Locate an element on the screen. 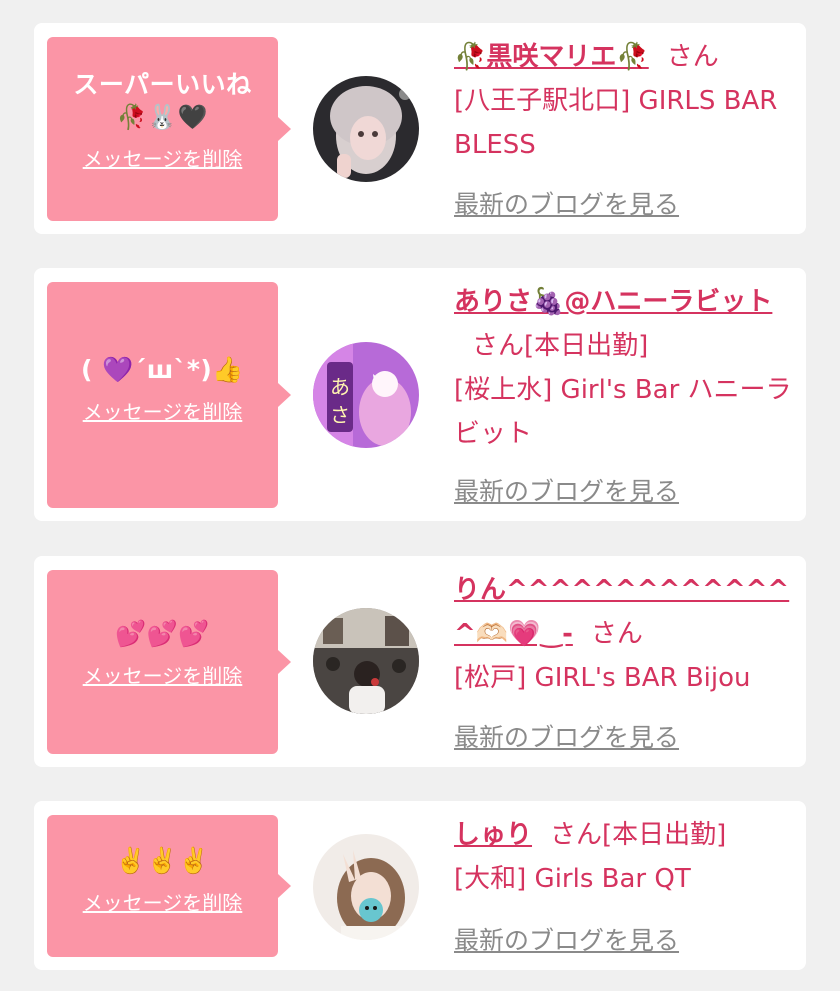 The height and width of the screenshot is (991, 840). message-text: ✌️✌️✌️ is located at coordinates (162, 860).